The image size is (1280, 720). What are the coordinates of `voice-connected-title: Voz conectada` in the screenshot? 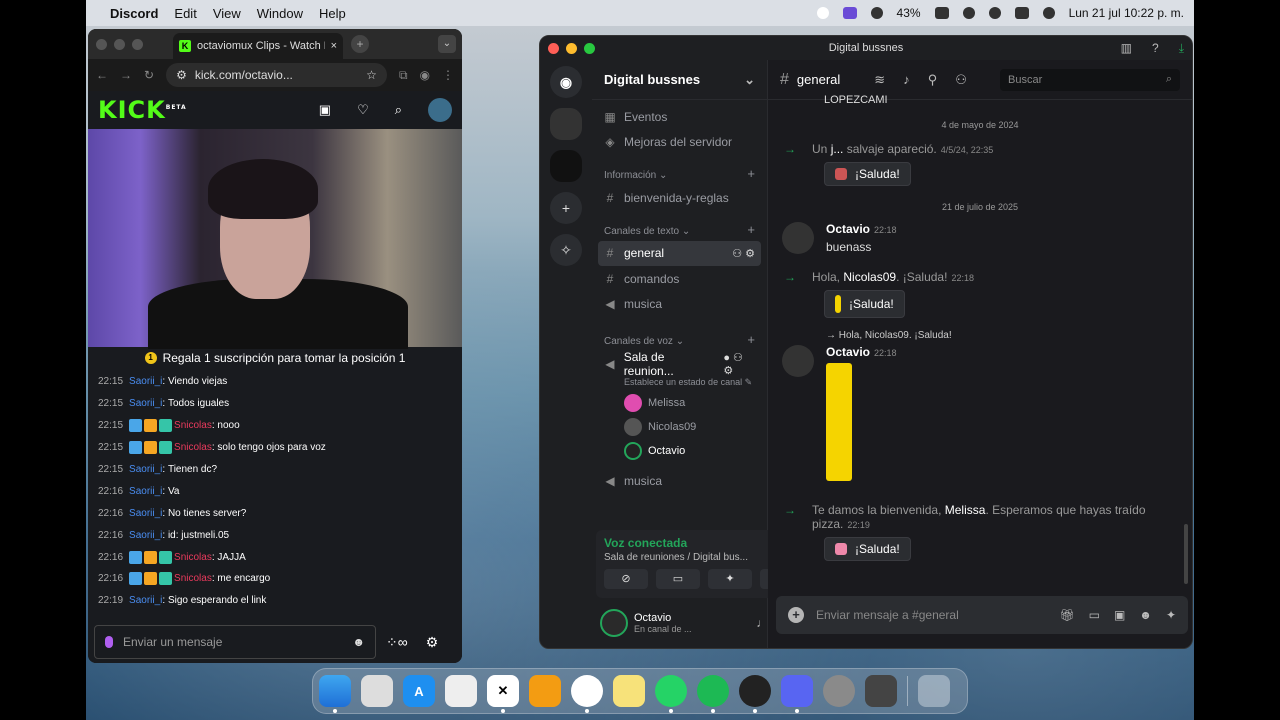 It's located at (645, 543).